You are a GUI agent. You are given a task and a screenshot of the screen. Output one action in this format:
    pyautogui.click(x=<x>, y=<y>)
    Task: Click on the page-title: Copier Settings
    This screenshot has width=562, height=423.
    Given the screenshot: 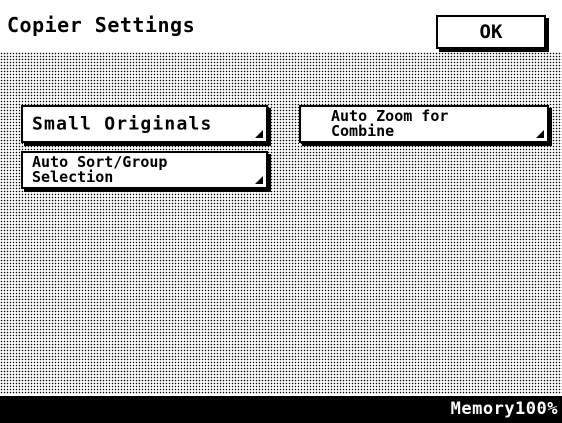 What is the action you would take?
    pyautogui.click(x=101, y=25)
    